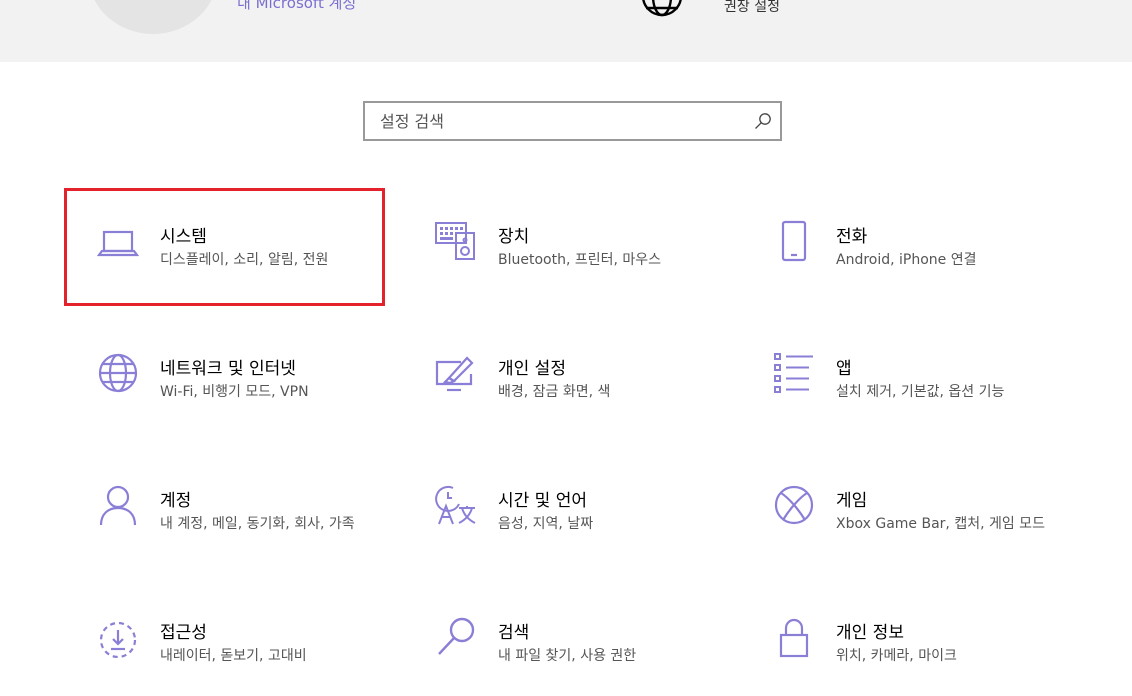 This screenshot has width=1132, height=696. I want to click on phone-icon, so click(794, 241).